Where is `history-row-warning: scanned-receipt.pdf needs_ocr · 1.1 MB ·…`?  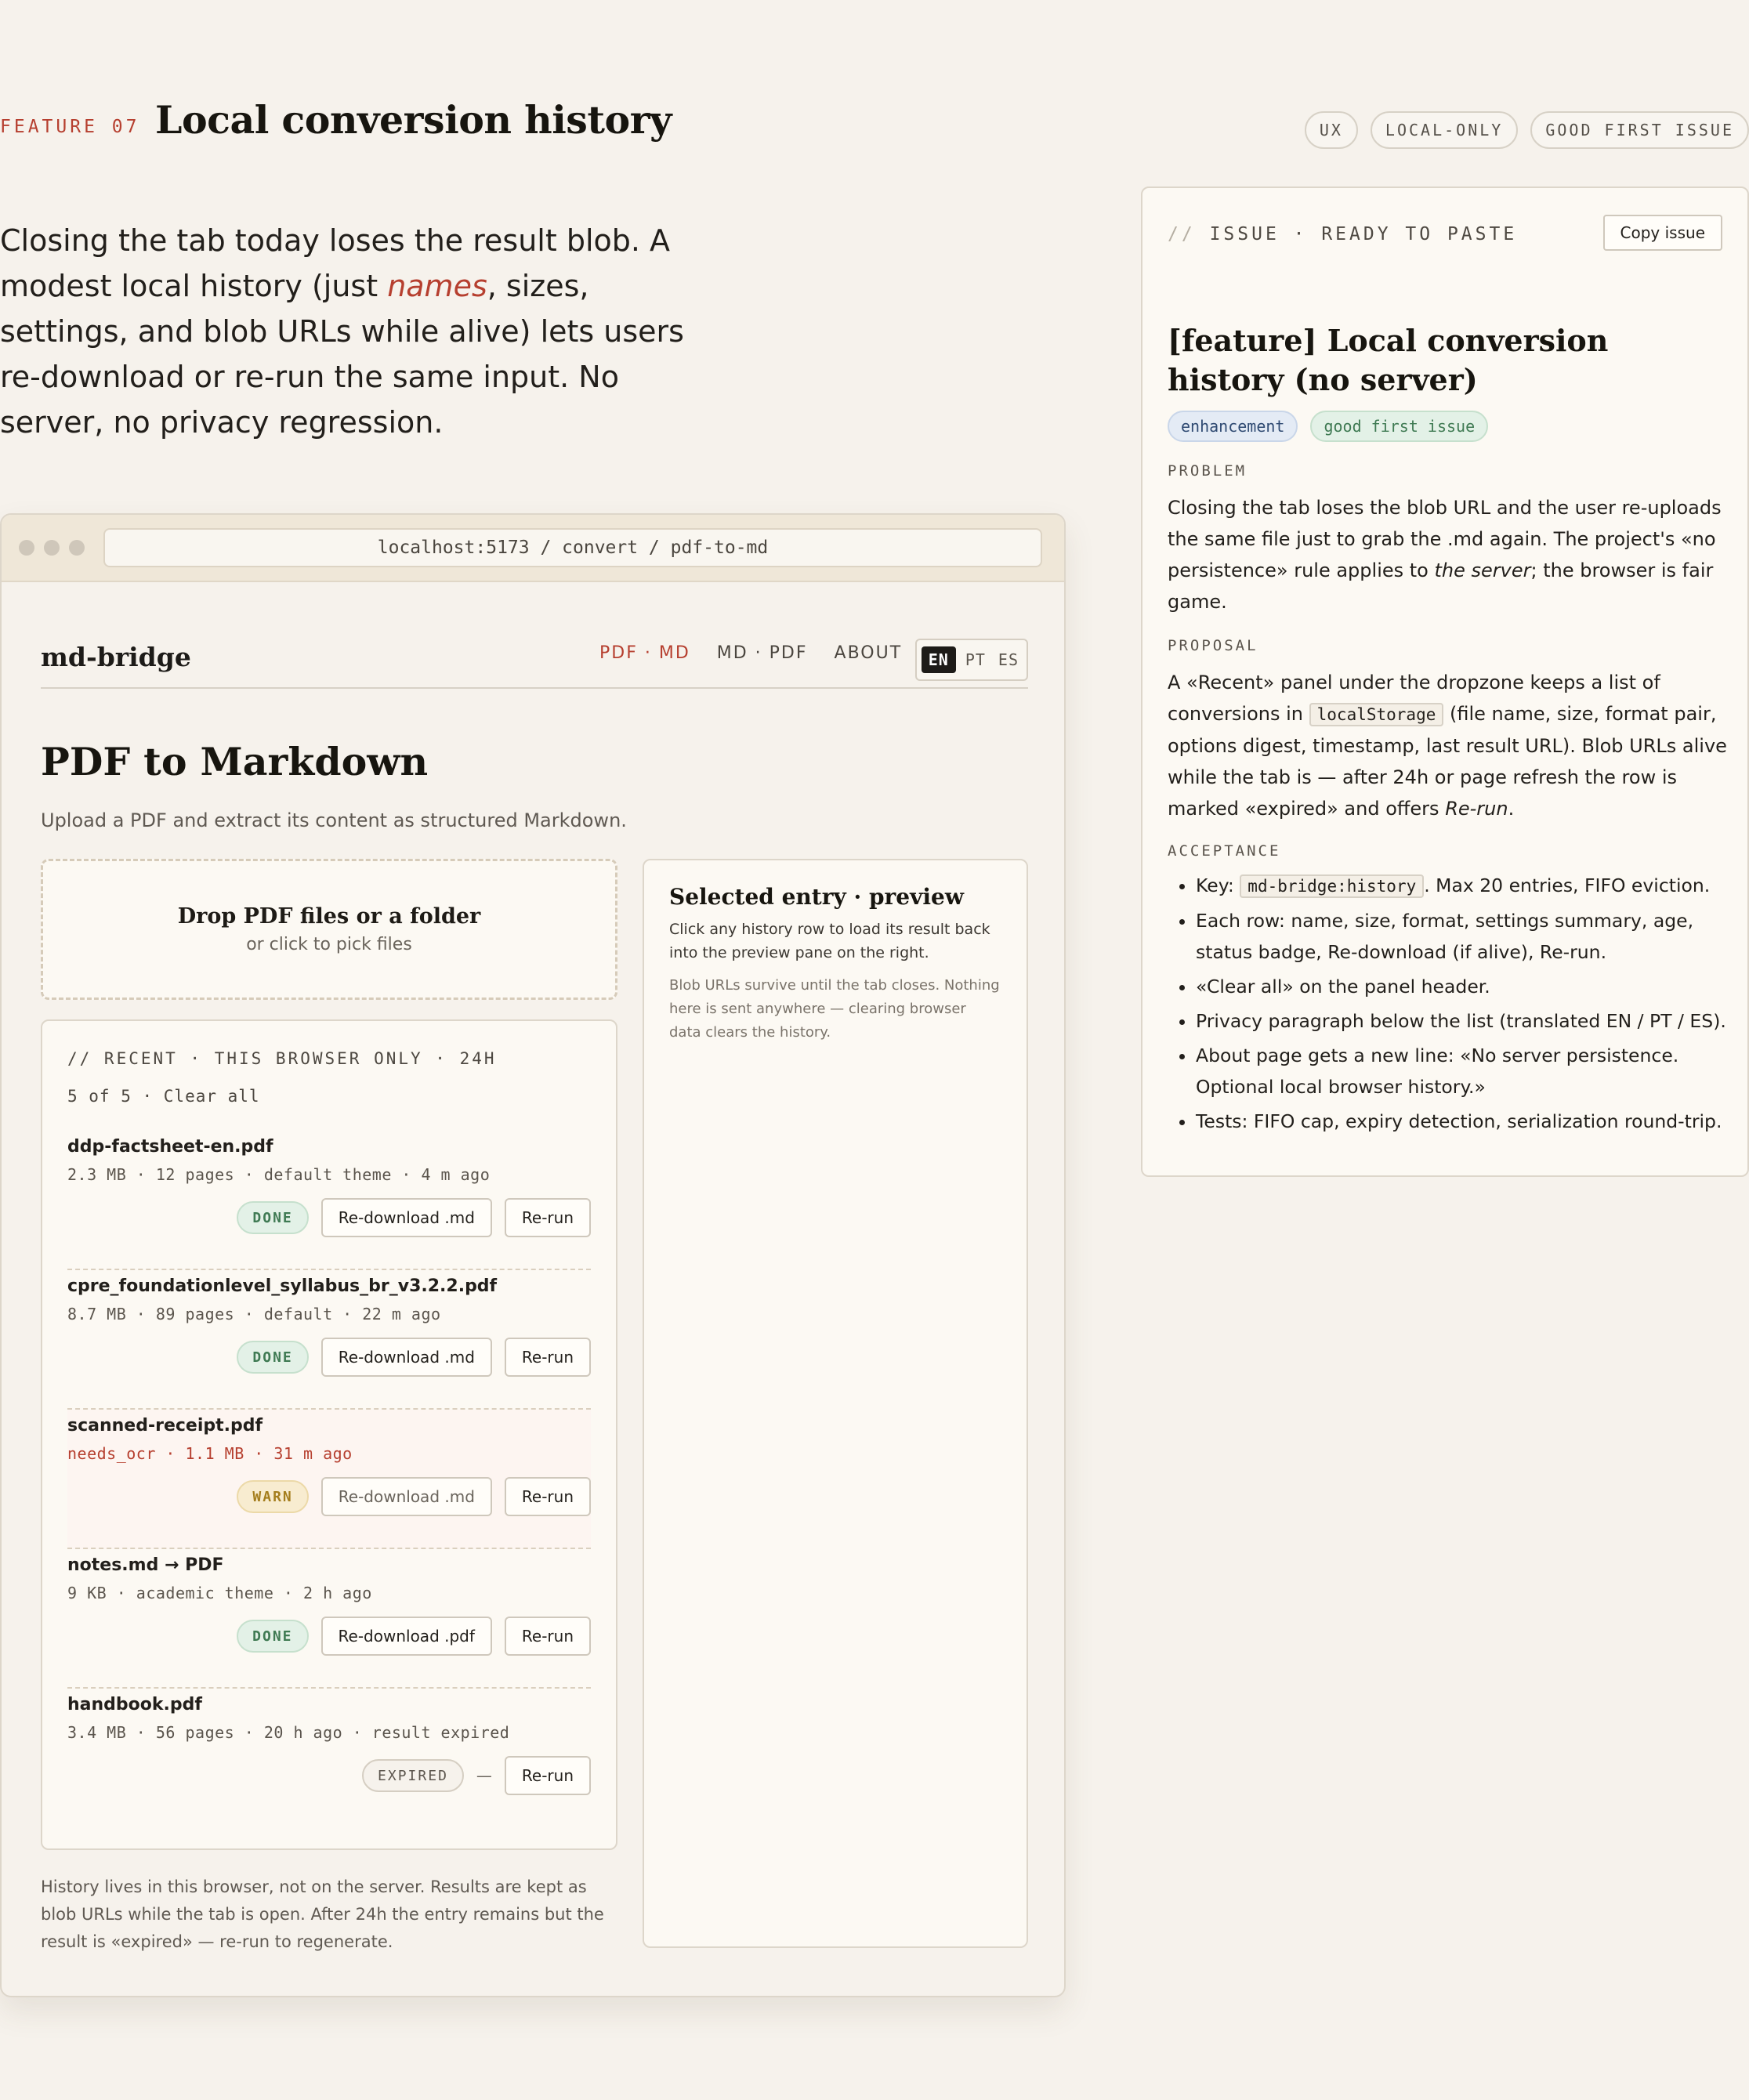
history-row-warning: scanned-receipt.pdf needs_ocr · 1.1 MB ·… is located at coordinates (329, 1479).